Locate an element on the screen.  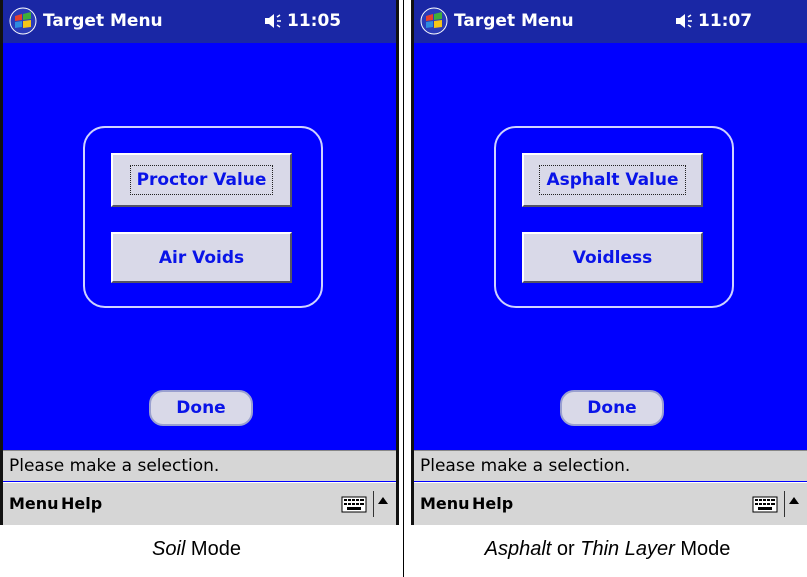
button-label: Asphalt Value is located at coordinates (612, 180).